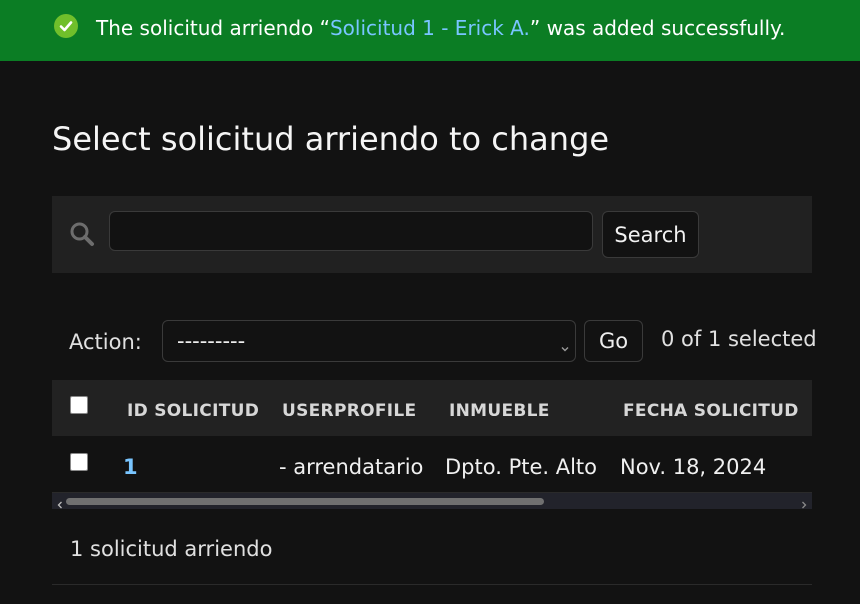  Describe the element at coordinates (130, 467) in the screenshot. I see `row-id-link: 1` at that location.